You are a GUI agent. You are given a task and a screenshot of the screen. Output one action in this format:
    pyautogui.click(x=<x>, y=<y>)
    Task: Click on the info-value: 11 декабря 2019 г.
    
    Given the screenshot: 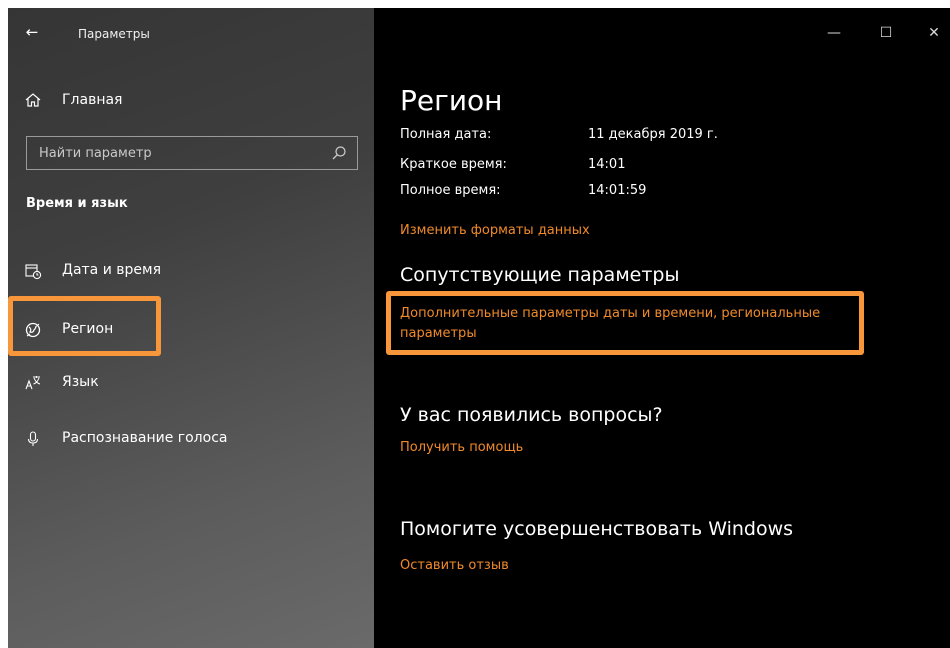 What is the action you would take?
    pyautogui.click(x=653, y=134)
    